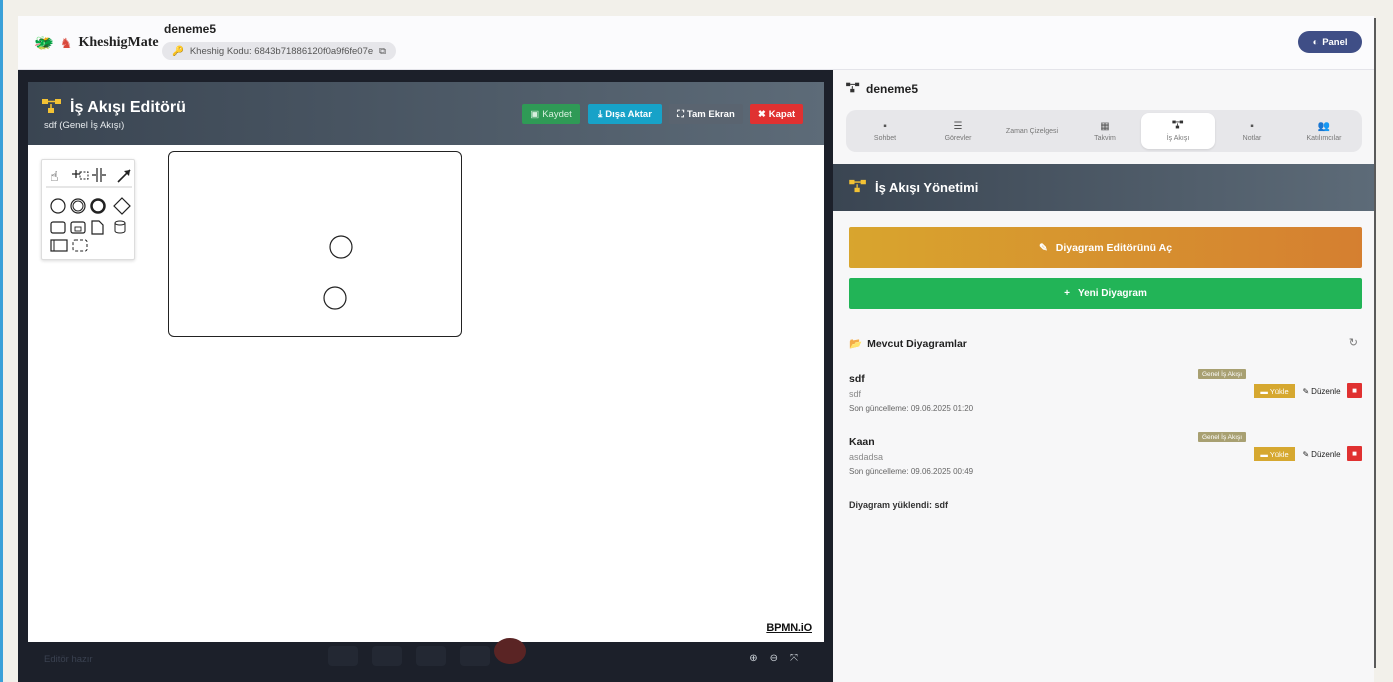 The height and width of the screenshot is (682, 1393). What do you see at coordinates (78, 227) in the screenshot?
I see `subprocess-icon` at bounding box center [78, 227].